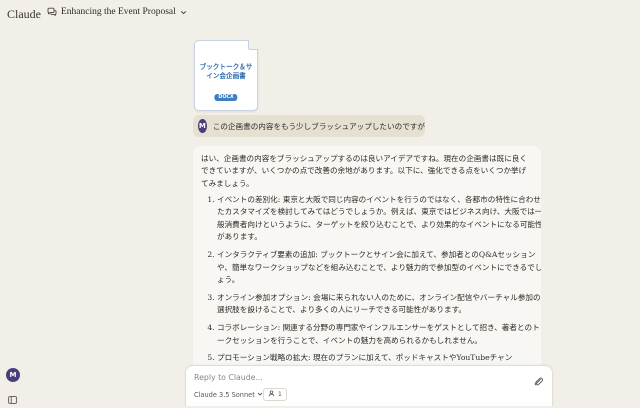 The width and height of the screenshot is (640, 408). Describe the element at coordinates (224, 395) in the screenshot. I see `model-name: Claude 3.5 Sonnet` at that location.